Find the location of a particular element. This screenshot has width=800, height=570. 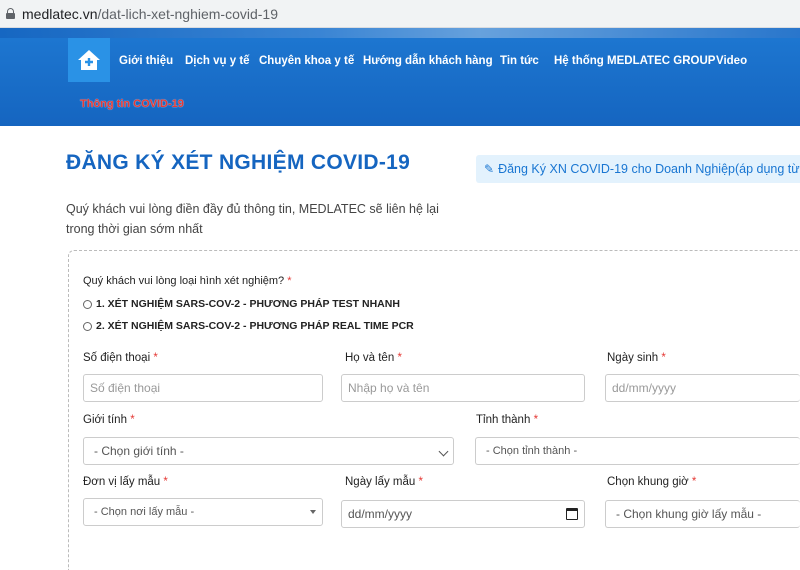

nav-item-chuyen-khoa: Chuyên khoa y tế is located at coordinates (306, 61).